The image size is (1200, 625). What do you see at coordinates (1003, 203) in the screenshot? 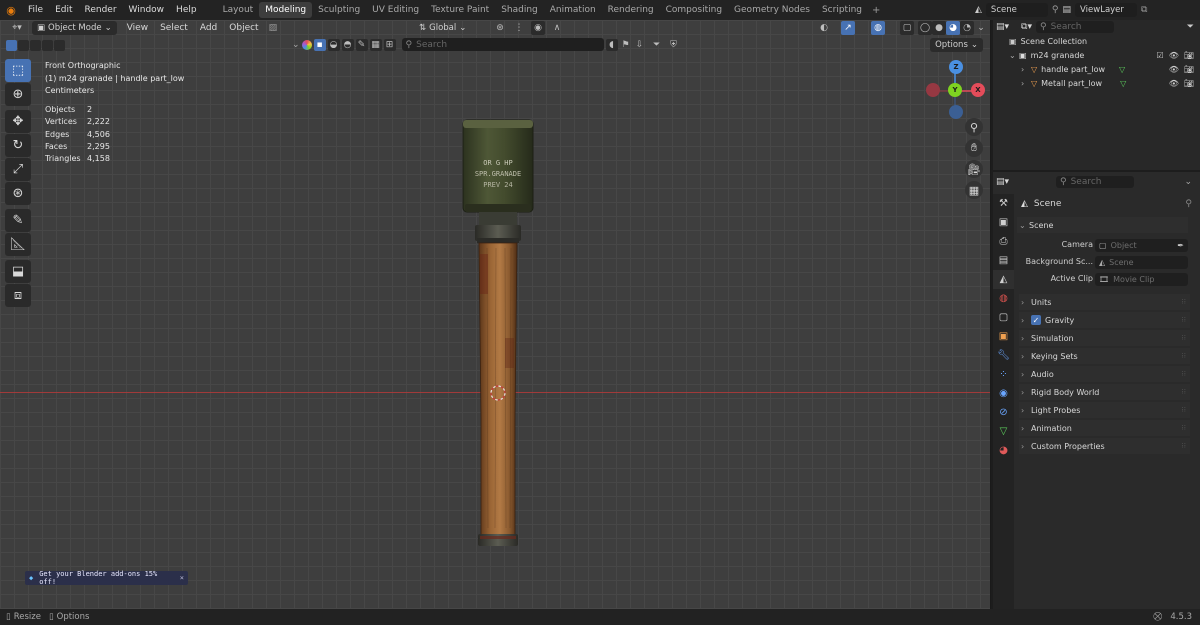
I see `tool-tab-icon: ⚒` at bounding box center [1003, 203].